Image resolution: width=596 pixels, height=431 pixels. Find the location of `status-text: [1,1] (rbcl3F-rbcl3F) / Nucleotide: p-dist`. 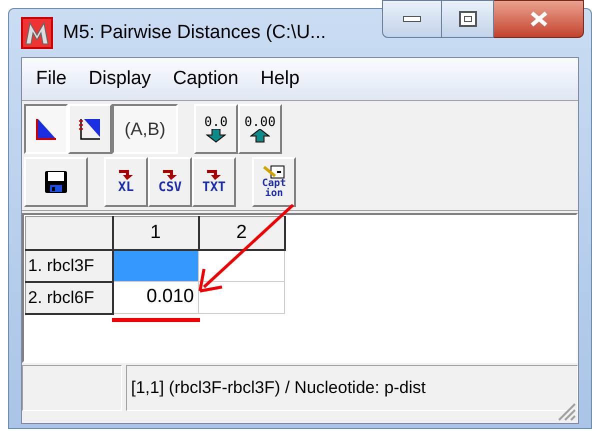

status-text: [1,1] (rbcl3F-rbcl3F) / Nucleotide: p-dist is located at coordinates (278, 388).